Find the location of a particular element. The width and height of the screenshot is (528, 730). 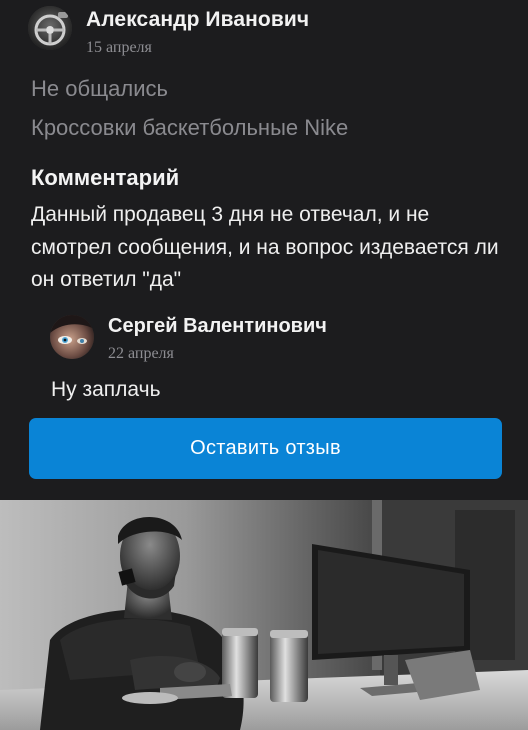

author-avatar is located at coordinates (50, 28).